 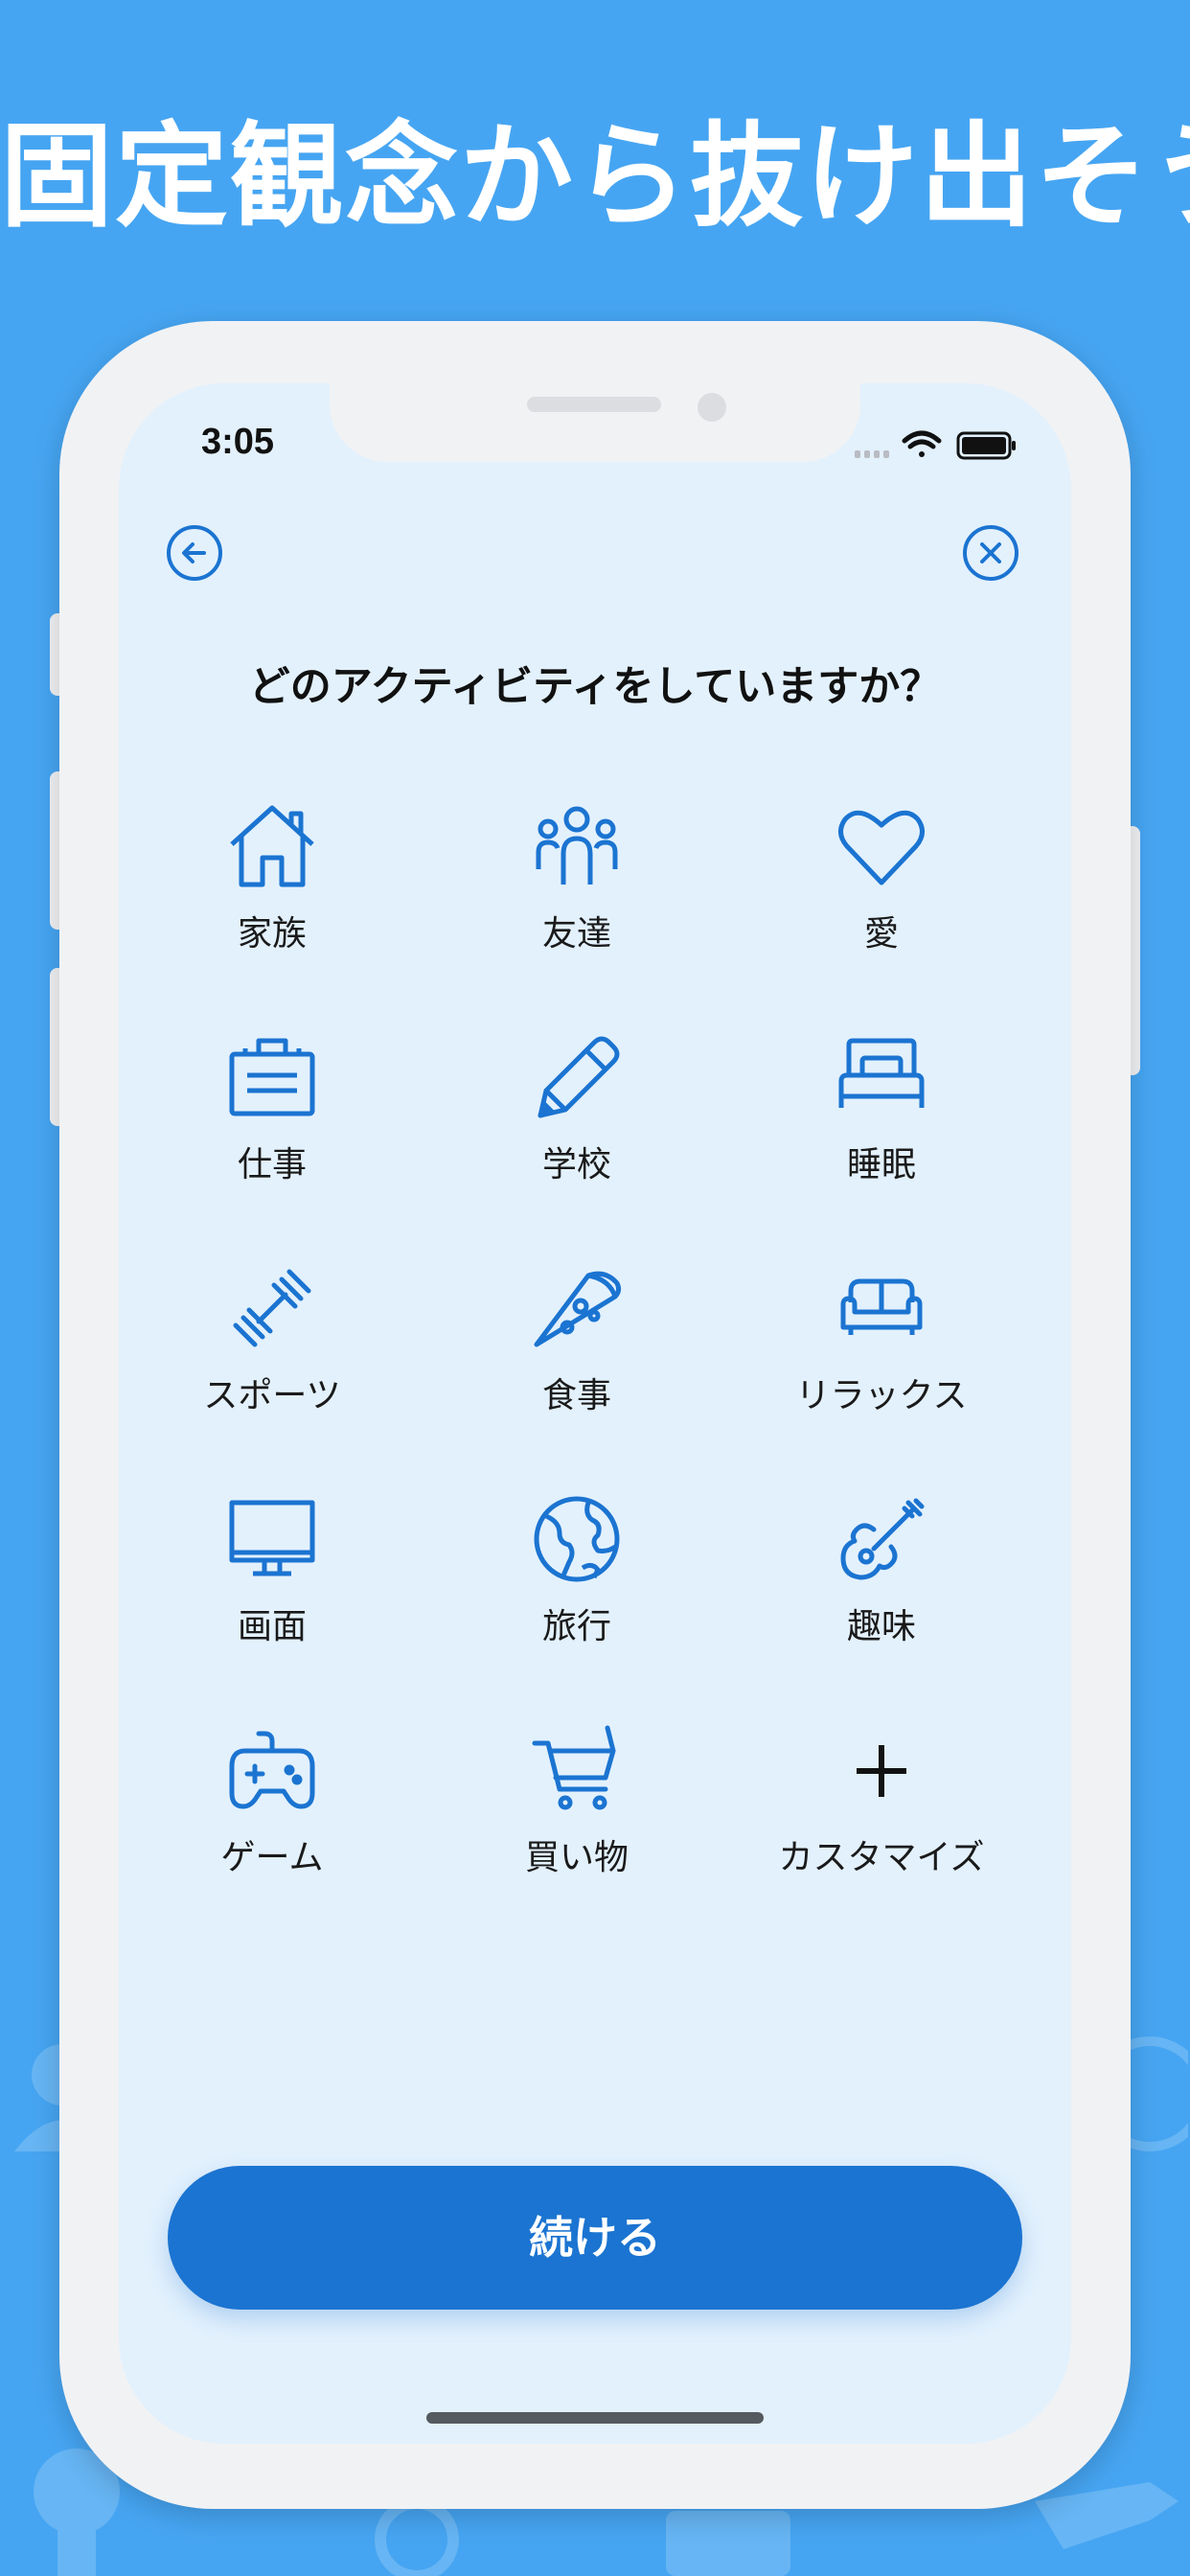 What do you see at coordinates (882, 1358) in the screenshot?
I see `activity-relax: リラックス` at bounding box center [882, 1358].